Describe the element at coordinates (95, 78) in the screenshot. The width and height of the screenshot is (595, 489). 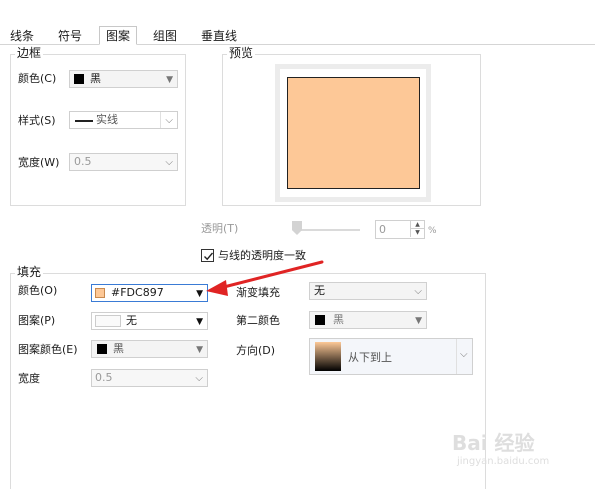
I see `border-color-value: 黑` at that location.